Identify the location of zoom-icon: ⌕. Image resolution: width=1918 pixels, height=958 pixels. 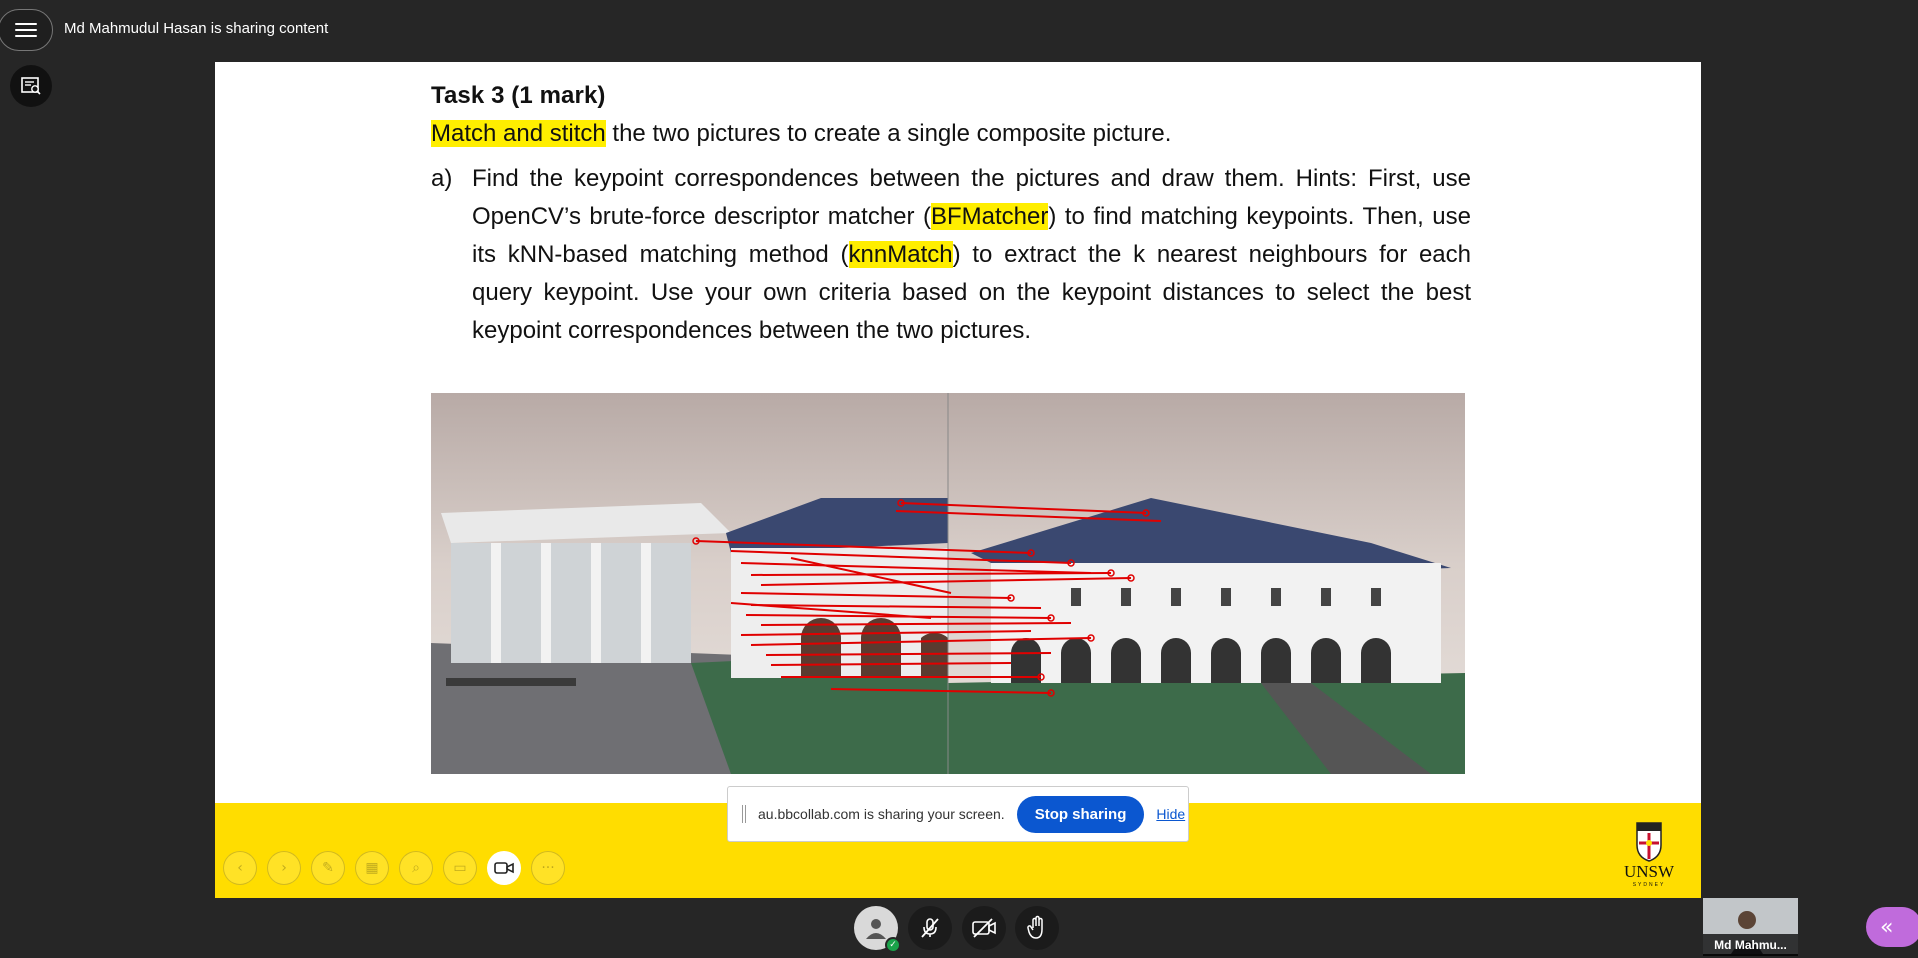
(416, 868).